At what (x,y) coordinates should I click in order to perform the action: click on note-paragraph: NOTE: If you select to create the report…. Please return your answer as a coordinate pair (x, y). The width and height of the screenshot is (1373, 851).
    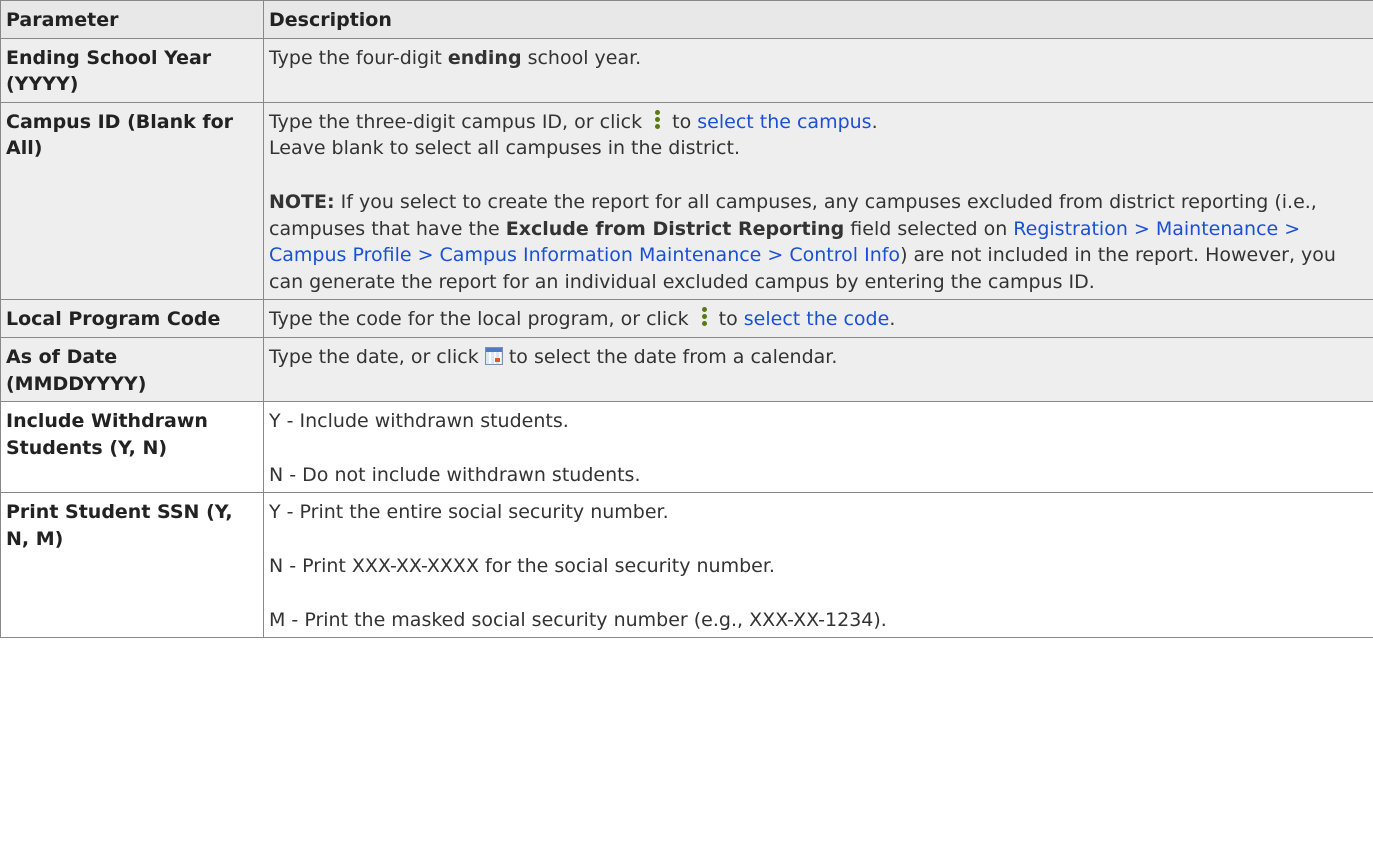
    Looking at the image, I should click on (819, 242).